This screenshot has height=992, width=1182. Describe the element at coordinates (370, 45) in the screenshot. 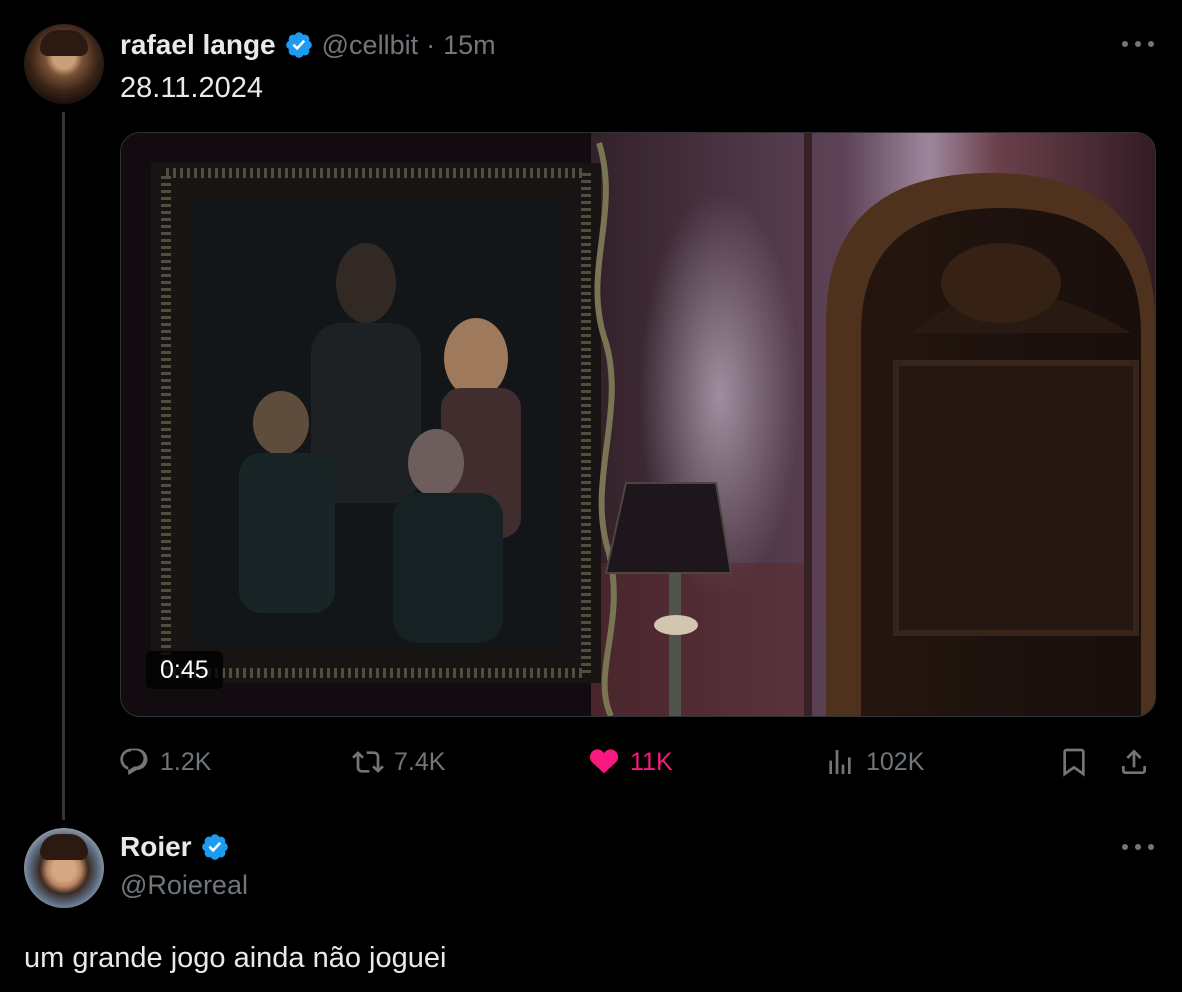

I see `author-handle: @cellbit` at that location.